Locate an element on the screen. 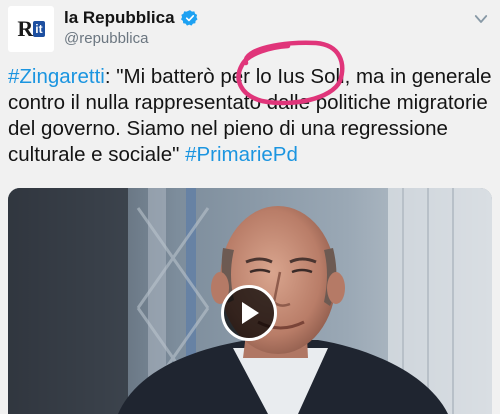 Image resolution: width=500 pixels, height=414 pixels. hashtag-primariepd: #PrimariePd is located at coordinates (241, 154).